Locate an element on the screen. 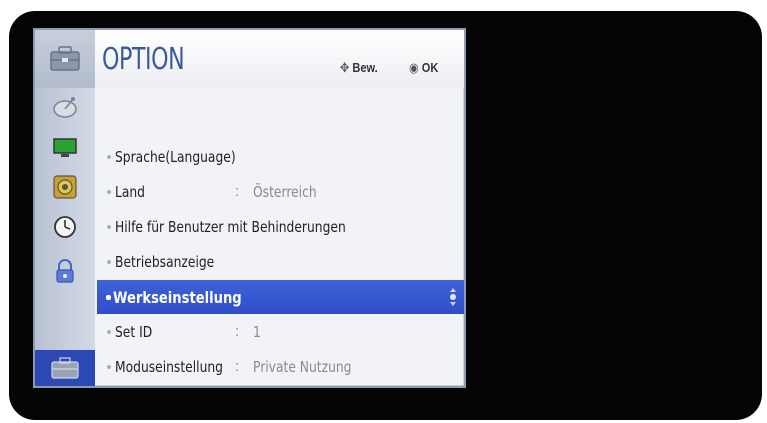 The width and height of the screenshot is (767, 423). satellite-dish-icon is located at coordinates (65, 107).